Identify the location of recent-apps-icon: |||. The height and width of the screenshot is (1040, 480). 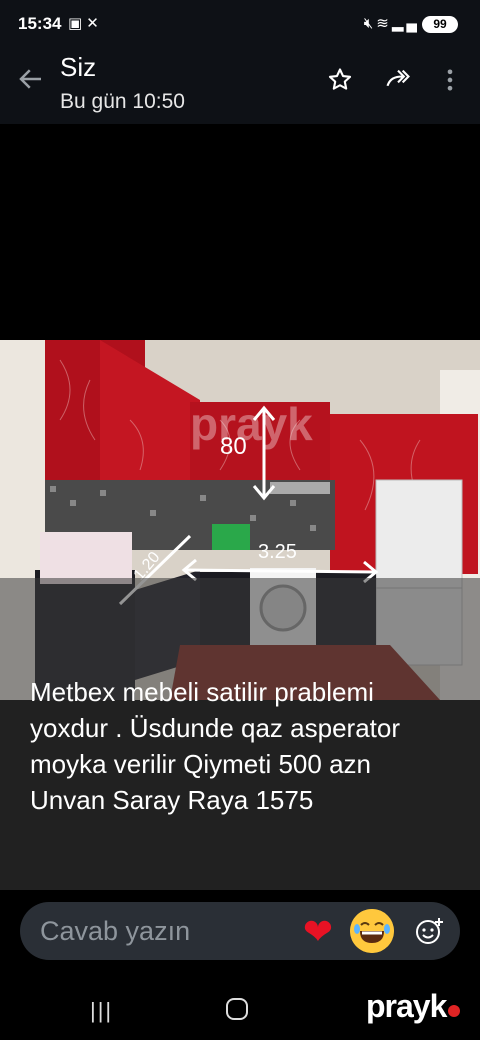
(101, 1011).